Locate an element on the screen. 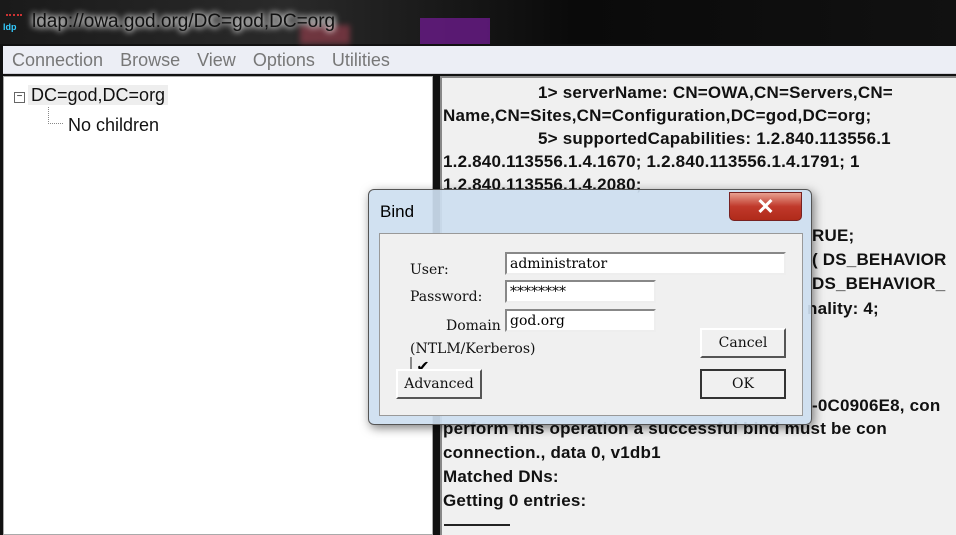  output-line: Getting 0 entries: is located at coordinates (515, 500).